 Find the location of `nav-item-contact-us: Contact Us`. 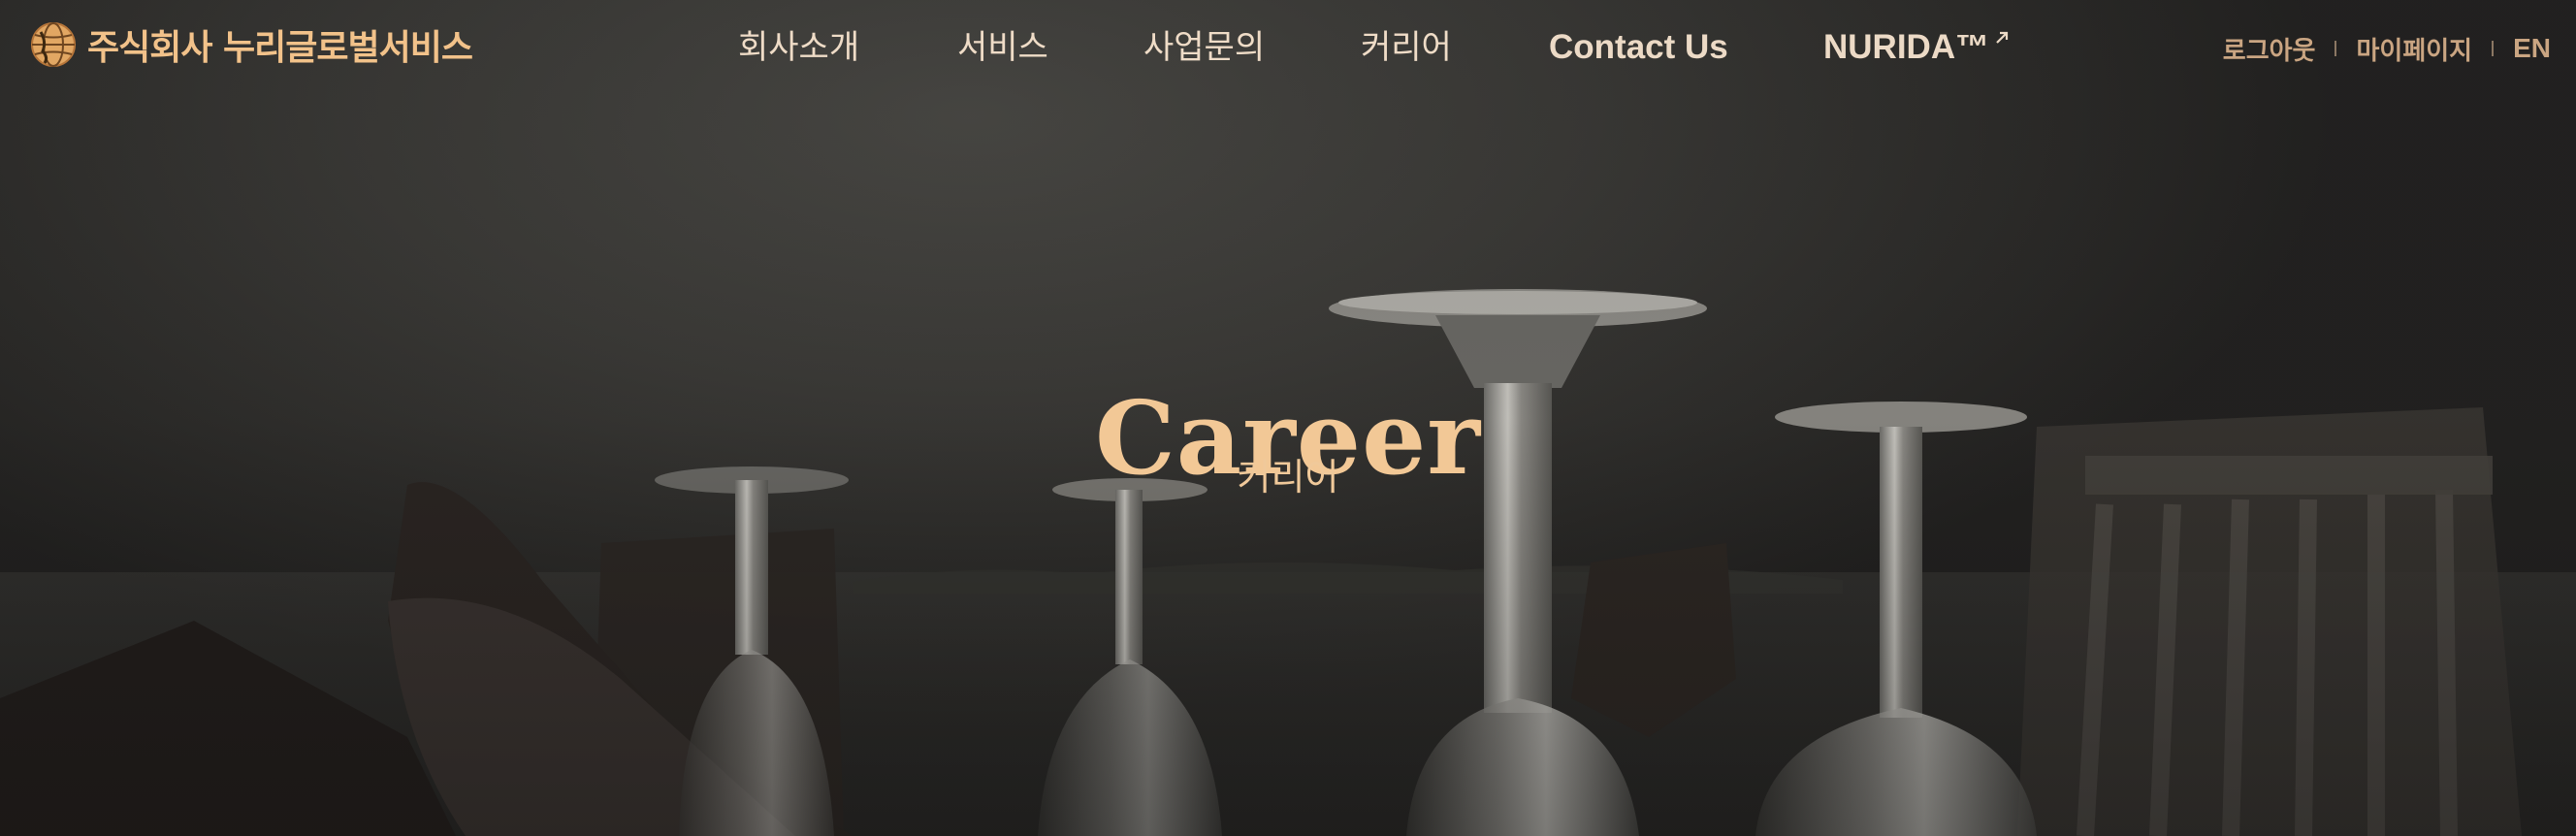

nav-item-contact-us: Contact Us is located at coordinates (1638, 47).